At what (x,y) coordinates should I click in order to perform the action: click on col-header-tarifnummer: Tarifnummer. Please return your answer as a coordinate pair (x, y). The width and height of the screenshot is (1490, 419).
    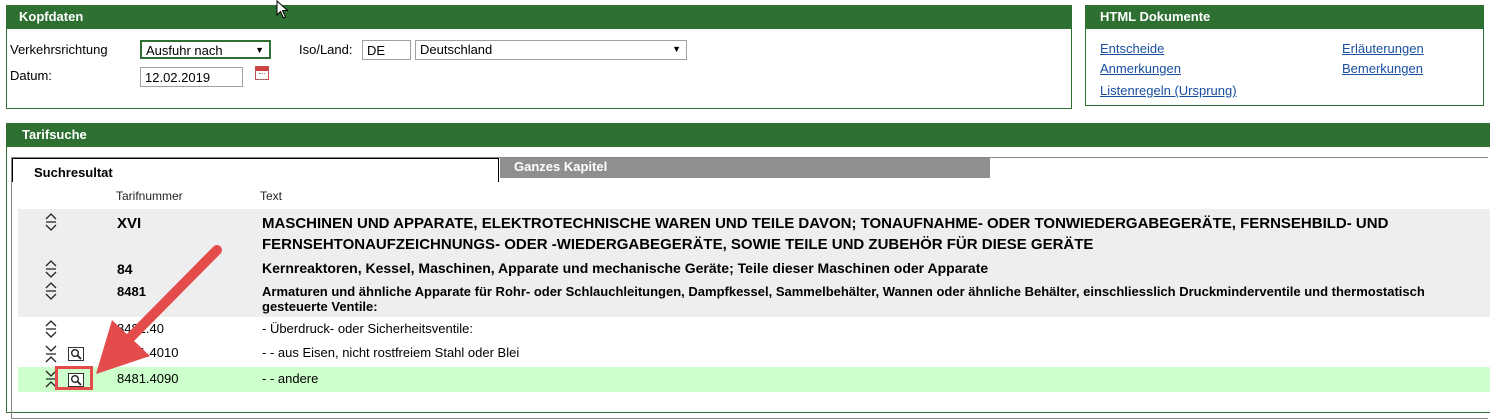
    Looking at the image, I should click on (149, 196).